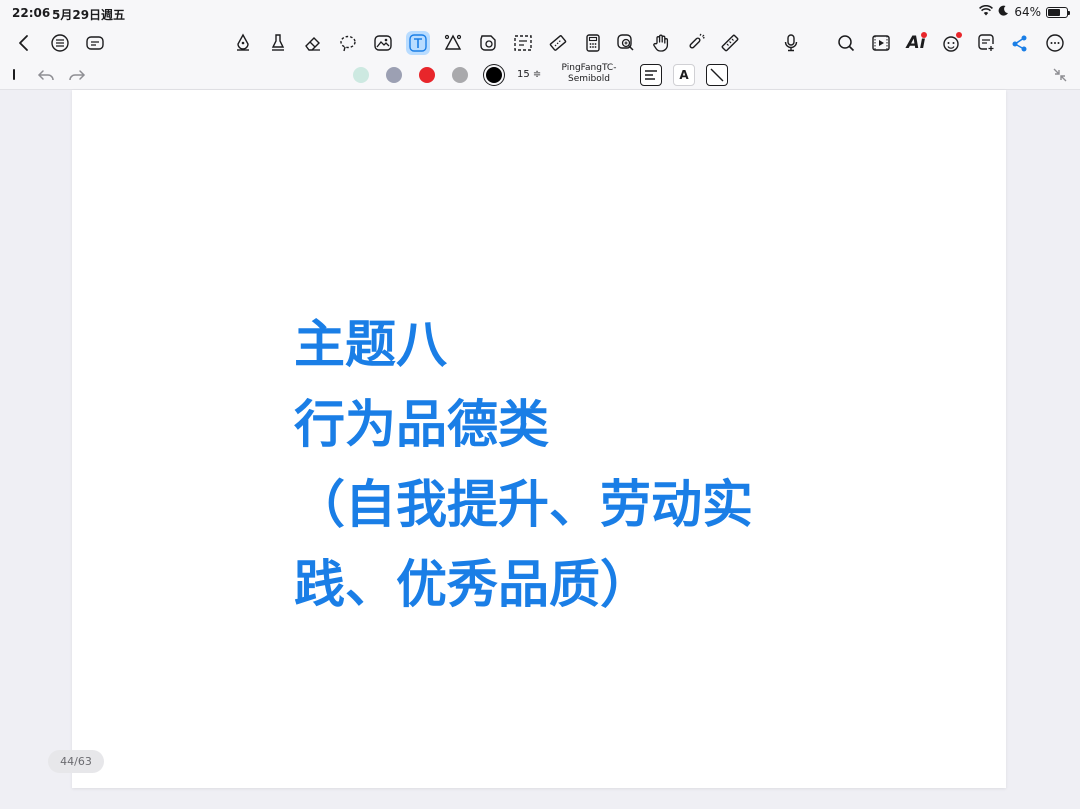 The image size is (1080, 809). Describe the element at coordinates (661, 43) in the screenshot. I see `hand-pan-icon` at that location.